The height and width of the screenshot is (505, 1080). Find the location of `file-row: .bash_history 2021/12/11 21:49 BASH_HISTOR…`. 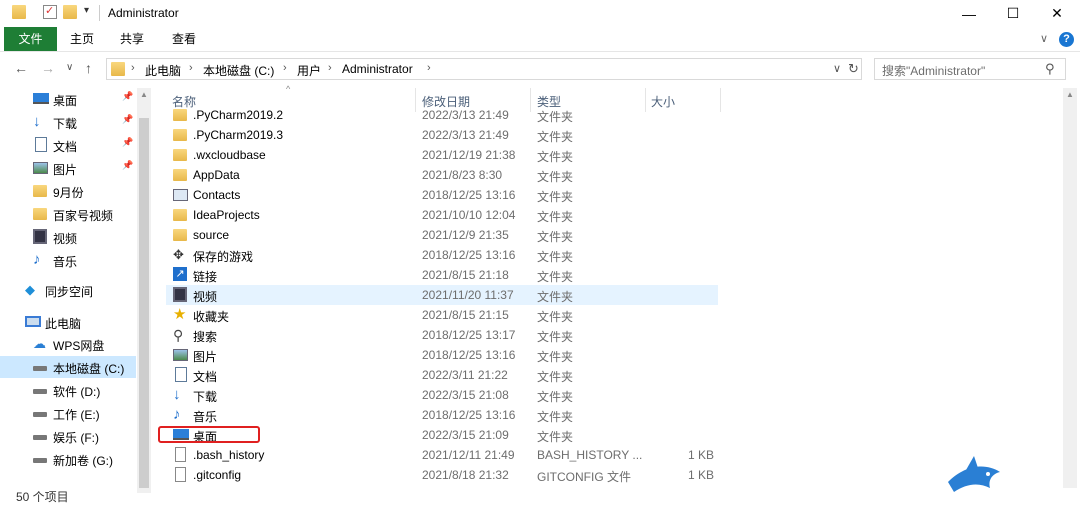

file-row: .bash_history 2021/12/11 21:49 BASH_HISTOR… is located at coordinates (442, 455).